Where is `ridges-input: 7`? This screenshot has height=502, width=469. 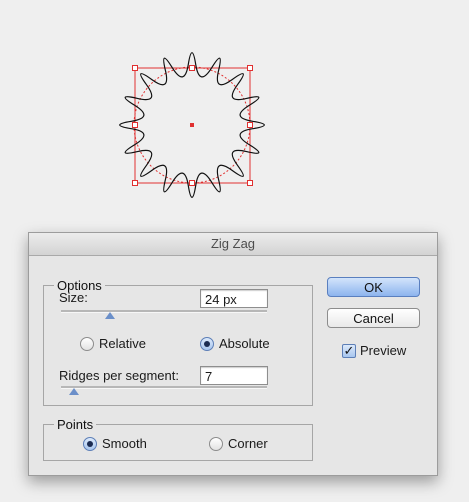 ridges-input: 7 is located at coordinates (234, 375).